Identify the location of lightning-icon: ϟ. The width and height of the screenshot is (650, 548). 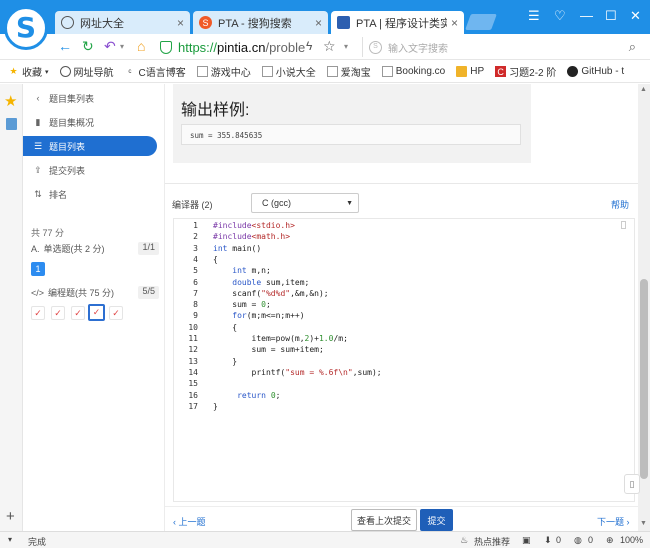
(309, 46).